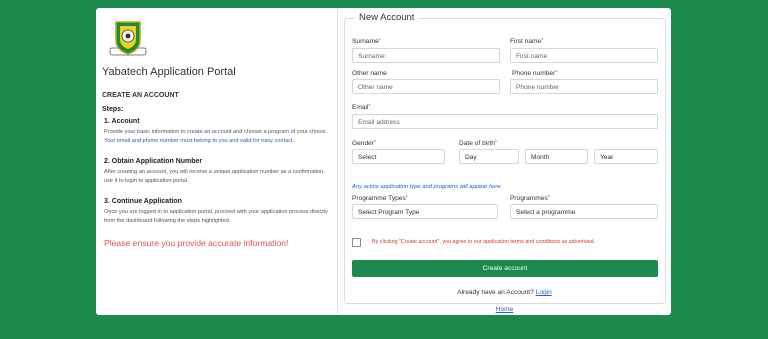 This screenshot has width=768, height=339. Describe the element at coordinates (387, 17) in the screenshot. I see `form-legend: New Account` at that location.